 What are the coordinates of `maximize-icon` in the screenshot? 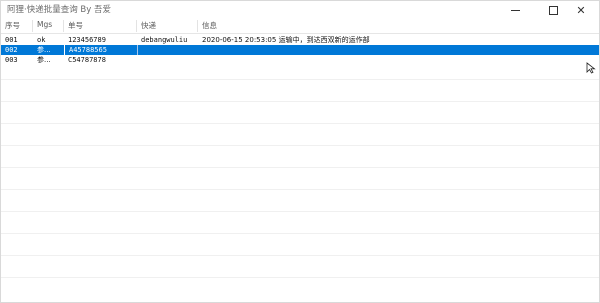 It's located at (553, 10).